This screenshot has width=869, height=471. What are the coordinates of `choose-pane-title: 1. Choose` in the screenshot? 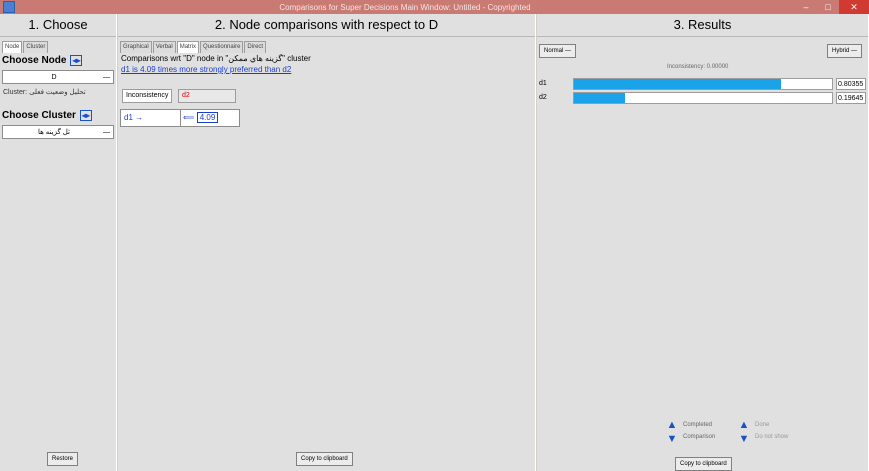 It's located at (58, 25).